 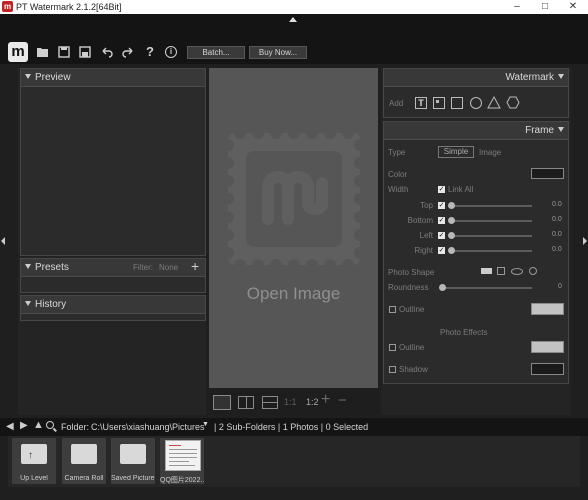 What do you see at coordinates (441, 189) in the screenshot?
I see `link-all-checkbox: ✓` at bounding box center [441, 189].